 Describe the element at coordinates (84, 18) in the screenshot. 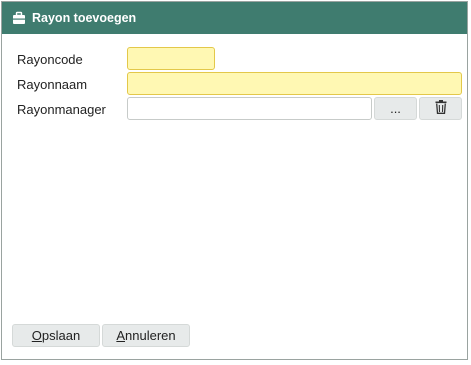

I see `dialog-title: Rayon toevoegen` at that location.